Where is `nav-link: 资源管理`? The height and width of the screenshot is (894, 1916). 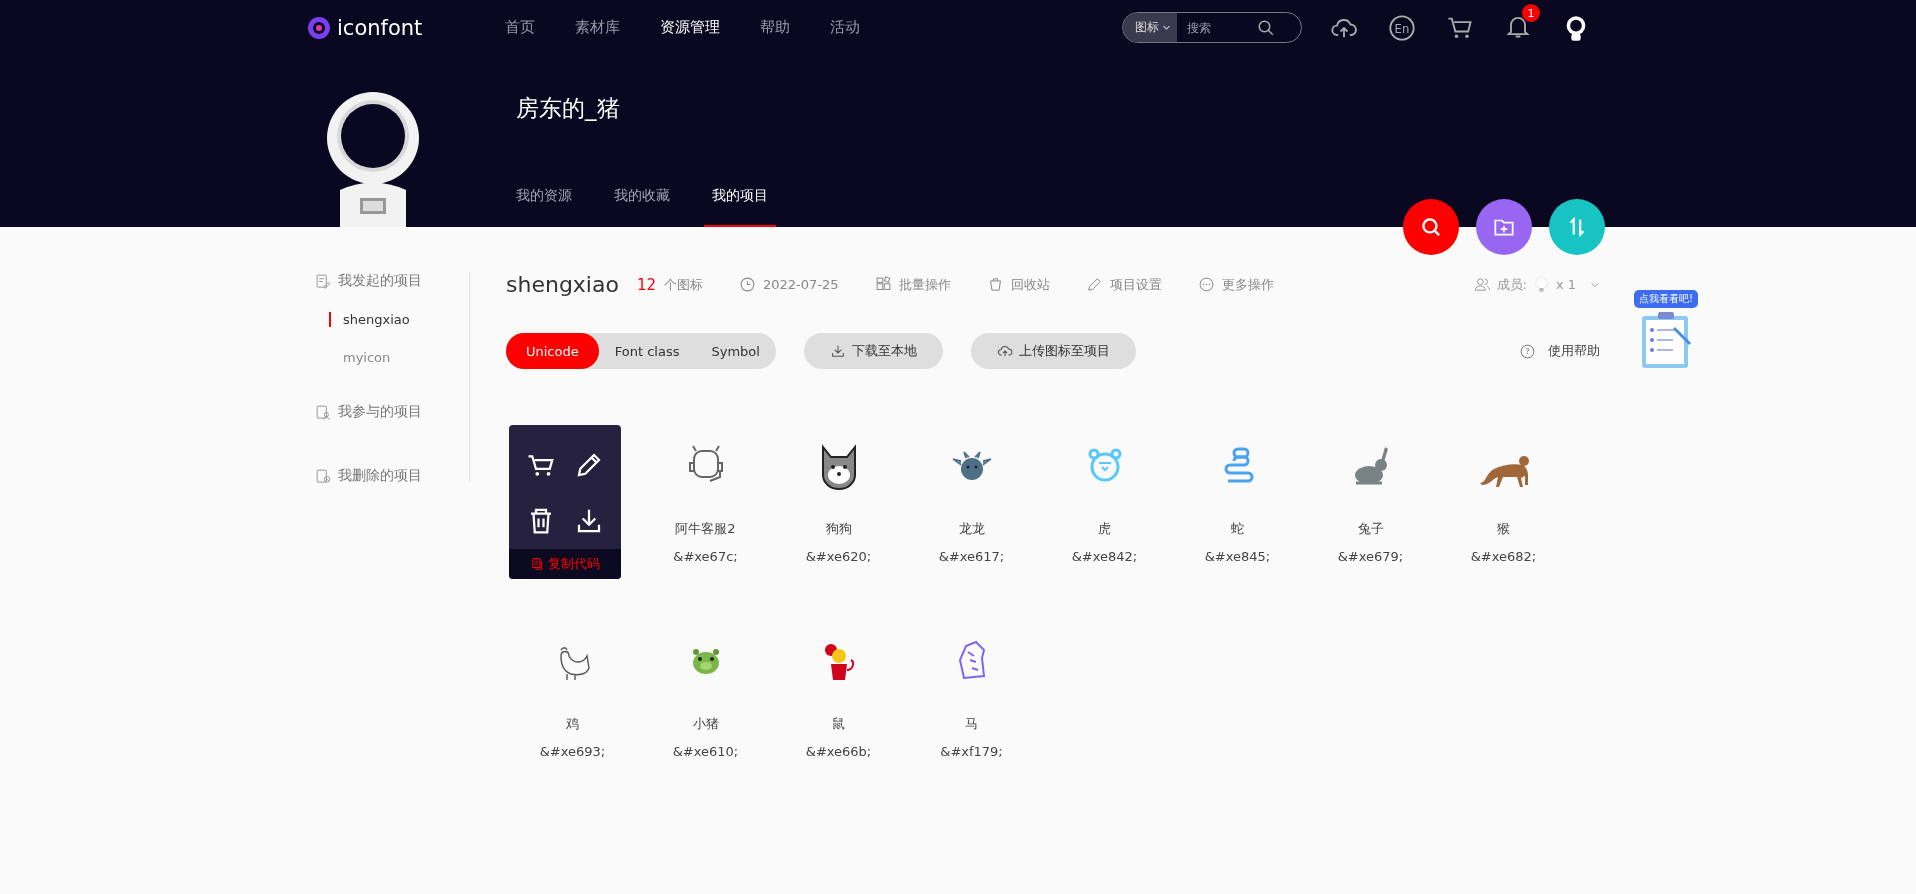
nav-link: 资源管理 is located at coordinates (690, 27).